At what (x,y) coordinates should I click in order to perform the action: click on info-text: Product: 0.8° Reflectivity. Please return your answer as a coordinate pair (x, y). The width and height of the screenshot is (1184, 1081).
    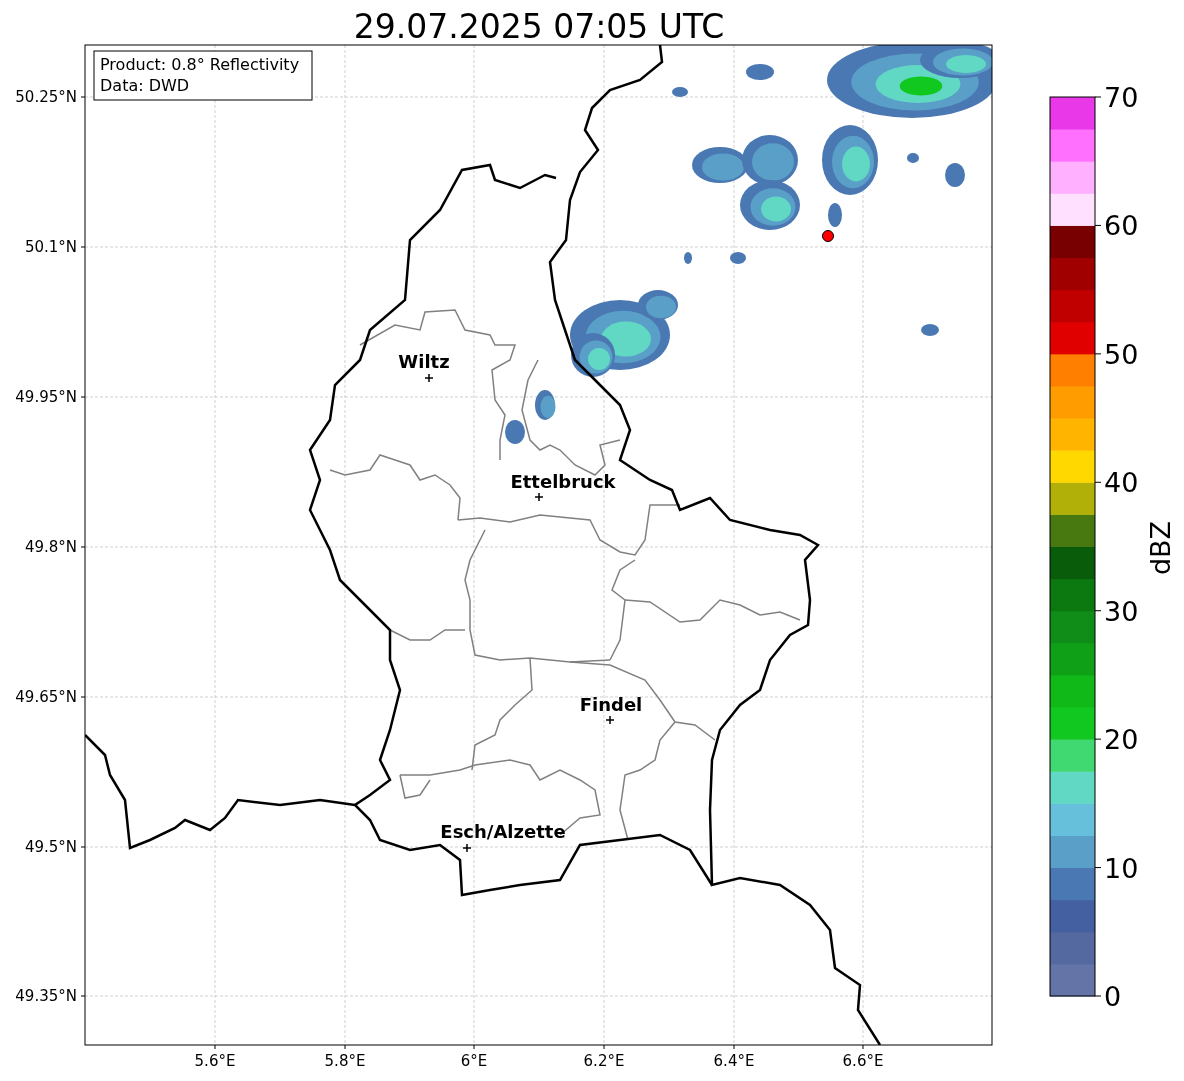
    Looking at the image, I should click on (200, 64).